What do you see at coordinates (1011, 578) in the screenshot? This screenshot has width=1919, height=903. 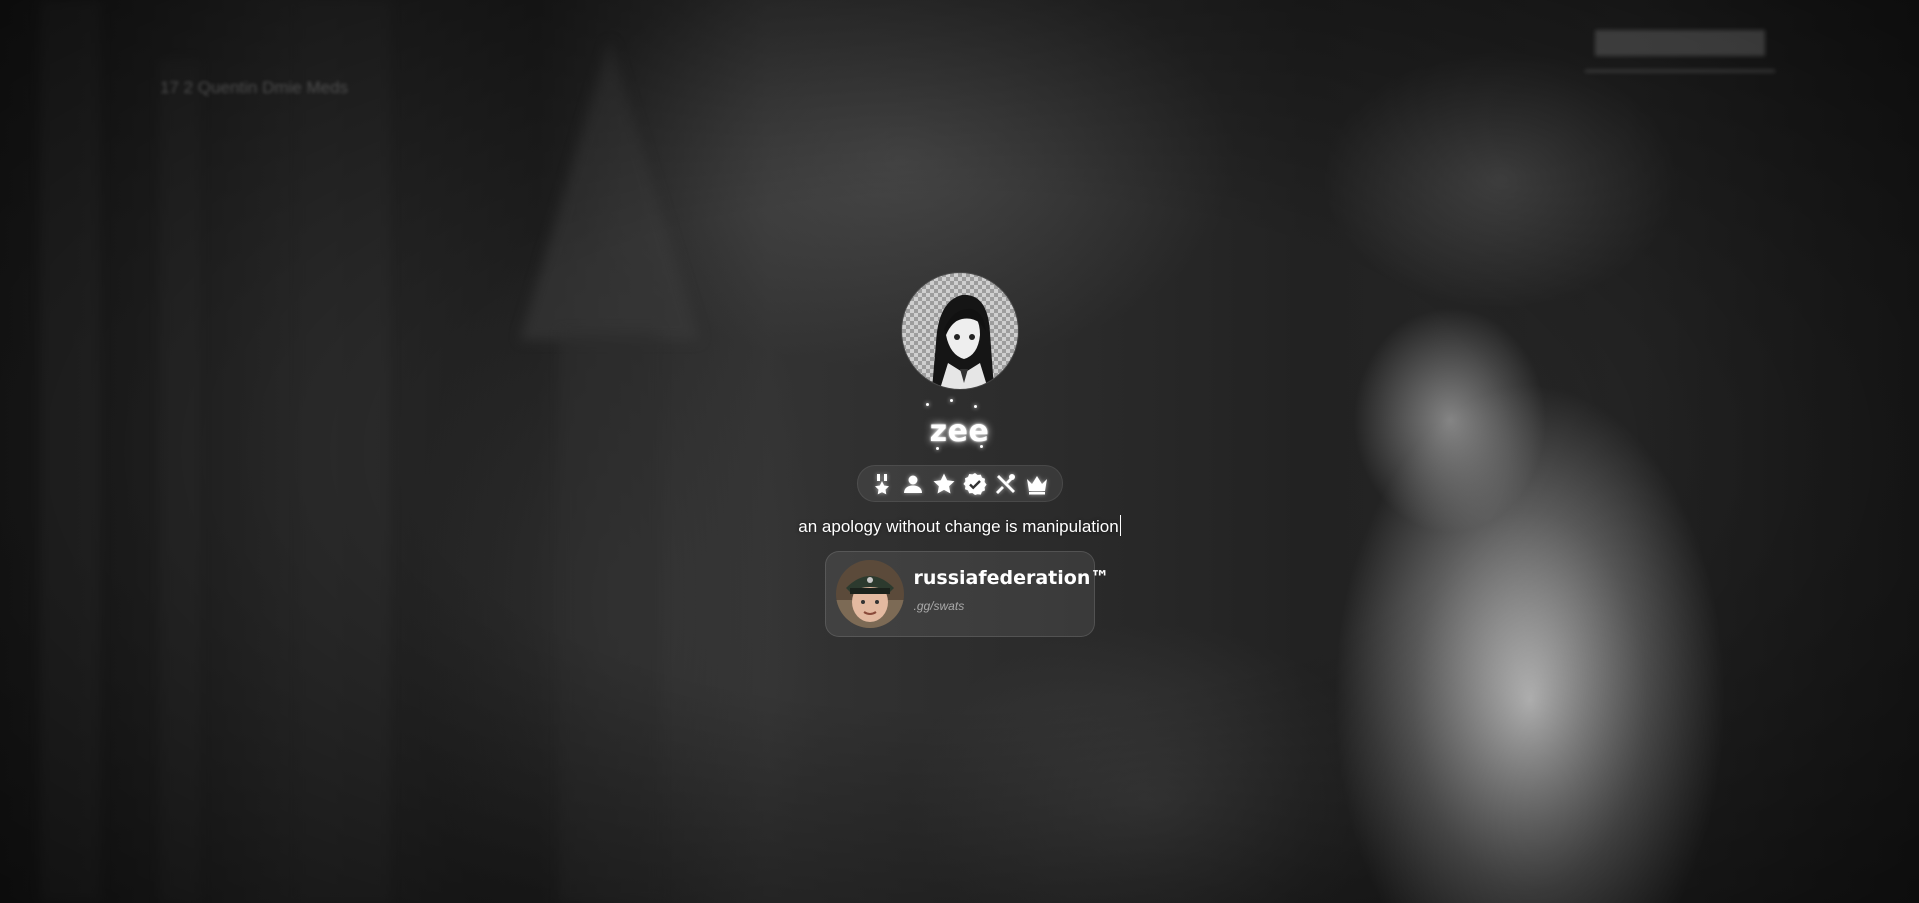 I see `discord-username: russiafederation™` at bounding box center [1011, 578].